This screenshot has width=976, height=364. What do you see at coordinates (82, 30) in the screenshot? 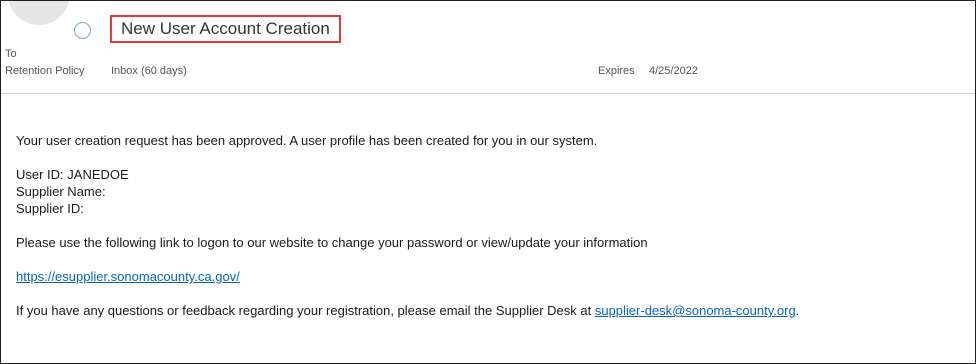
I see `read-status-icon` at bounding box center [82, 30].